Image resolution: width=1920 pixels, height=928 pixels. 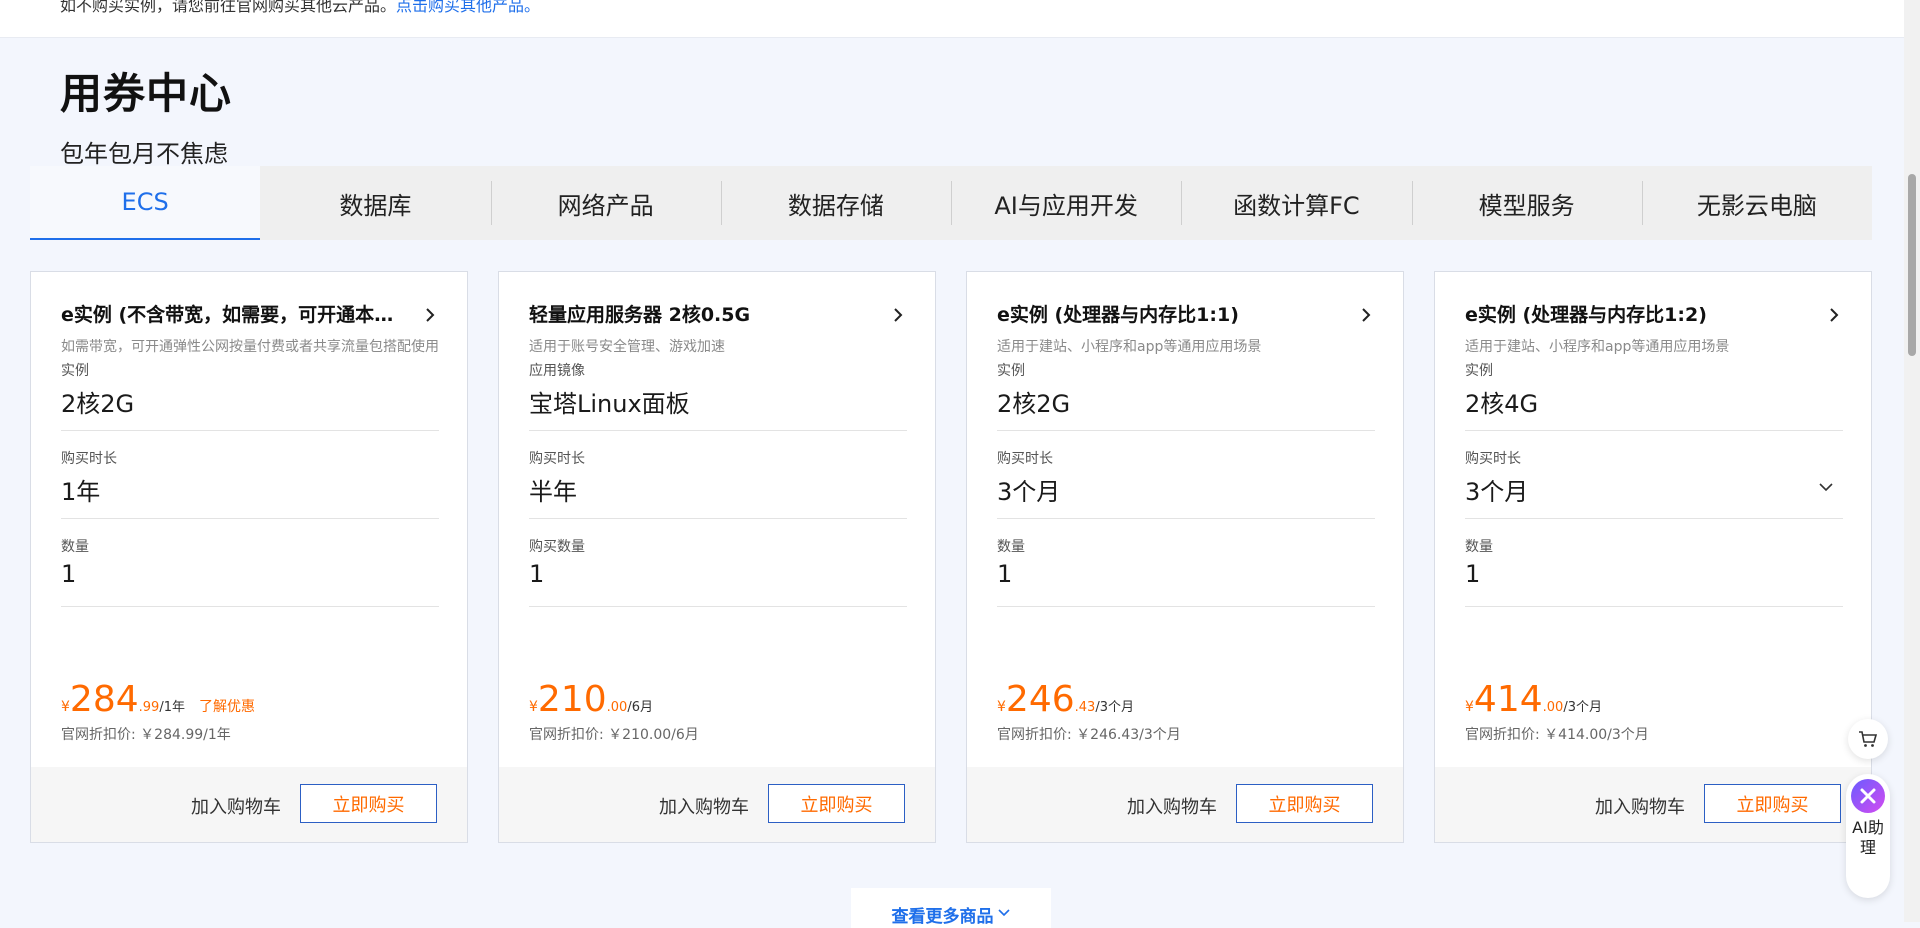 What do you see at coordinates (1085, 707) in the screenshot?
I see `price-decimal: .43` at bounding box center [1085, 707].